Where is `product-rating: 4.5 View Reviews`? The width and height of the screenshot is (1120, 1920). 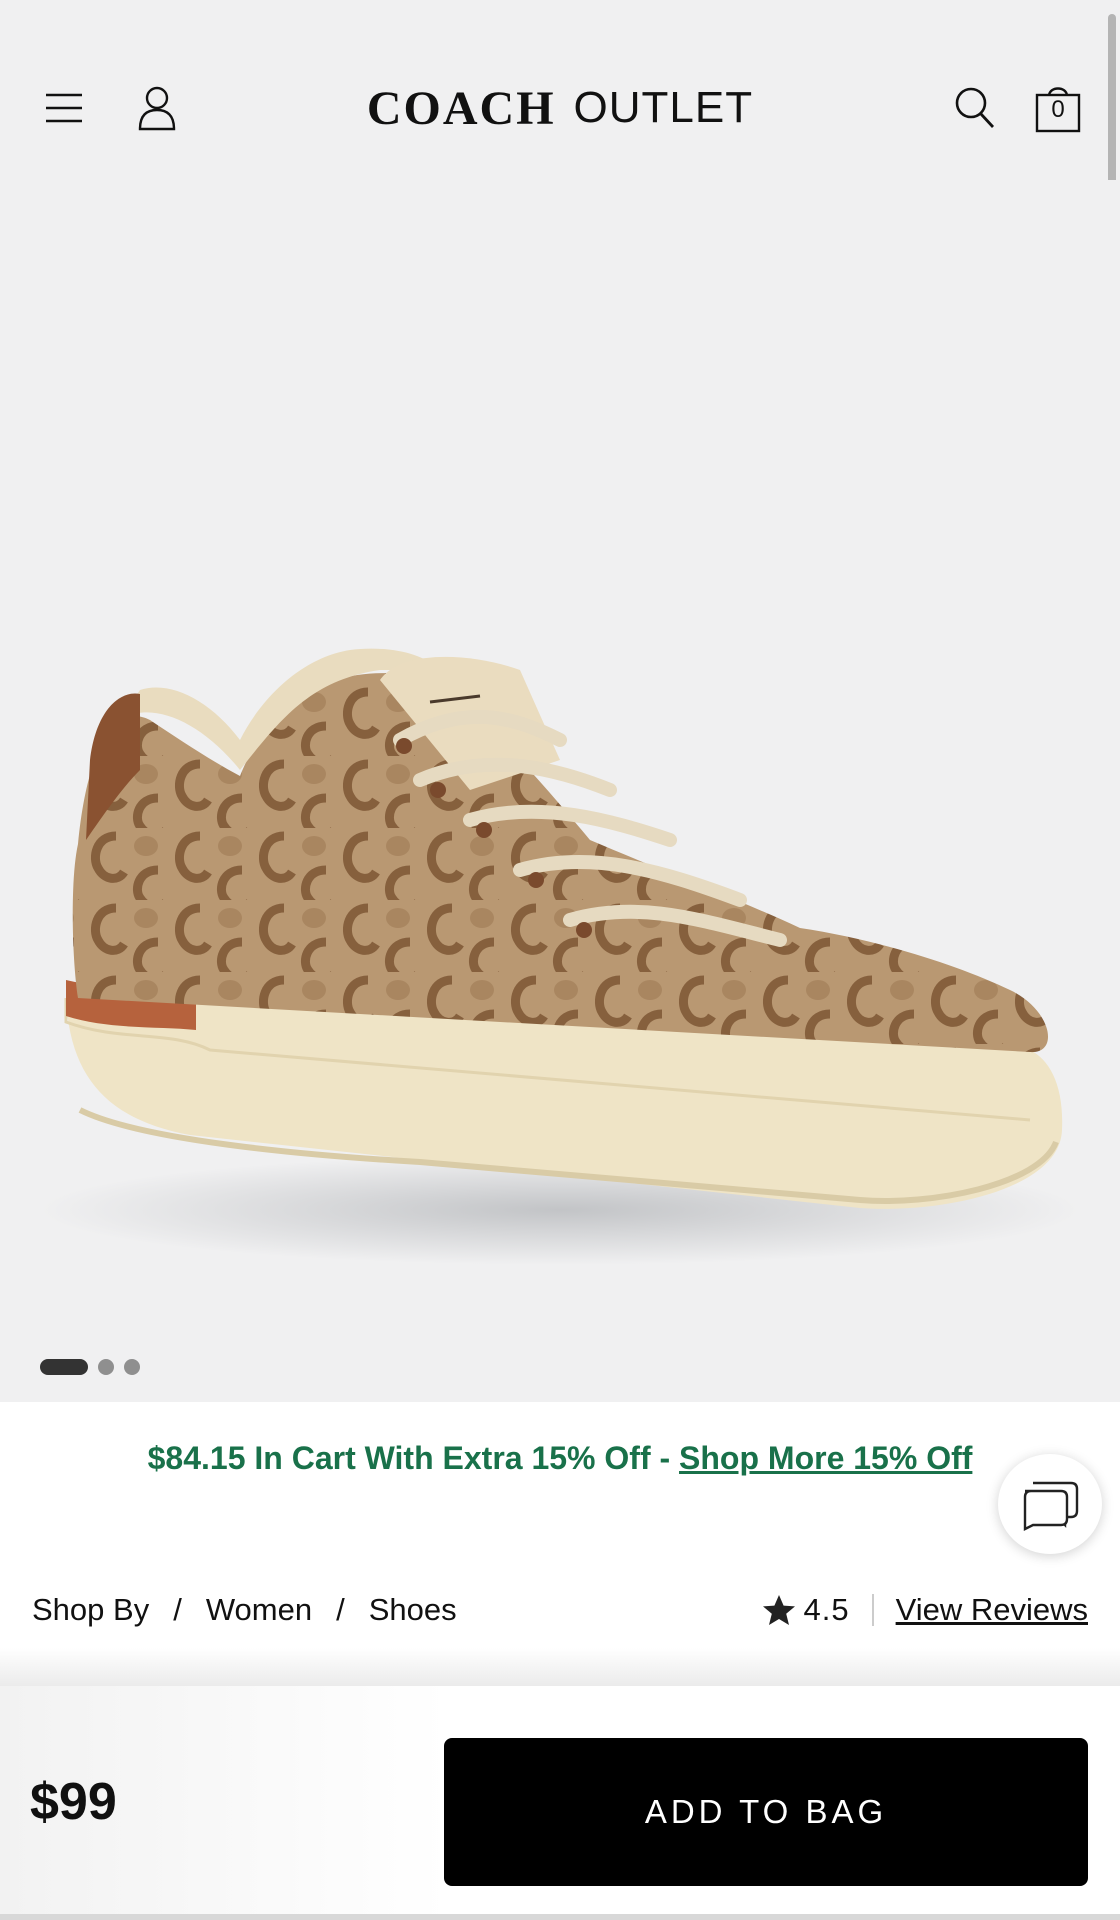
product-rating: 4.5 View Reviews is located at coordinates (925, 1610).